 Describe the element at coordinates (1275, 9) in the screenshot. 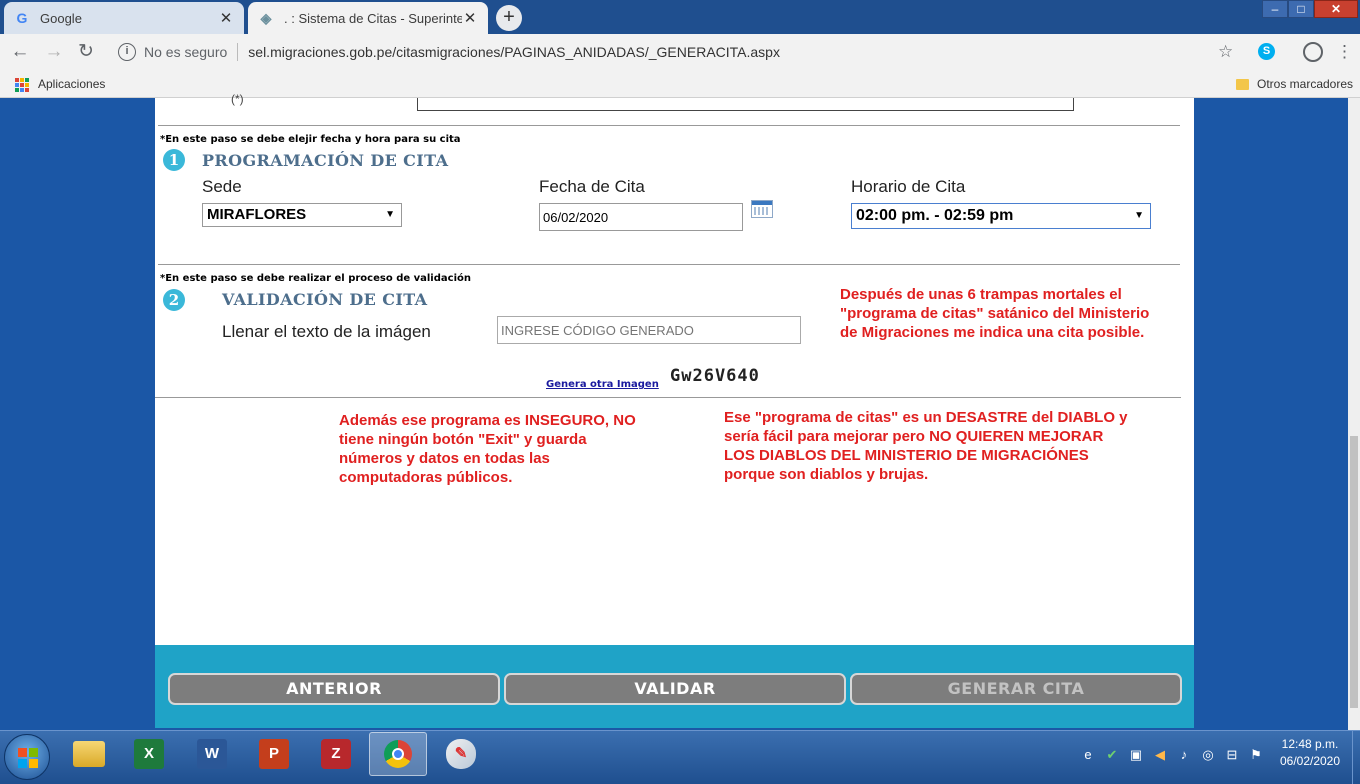

I see `minimize-button: –` at that location.